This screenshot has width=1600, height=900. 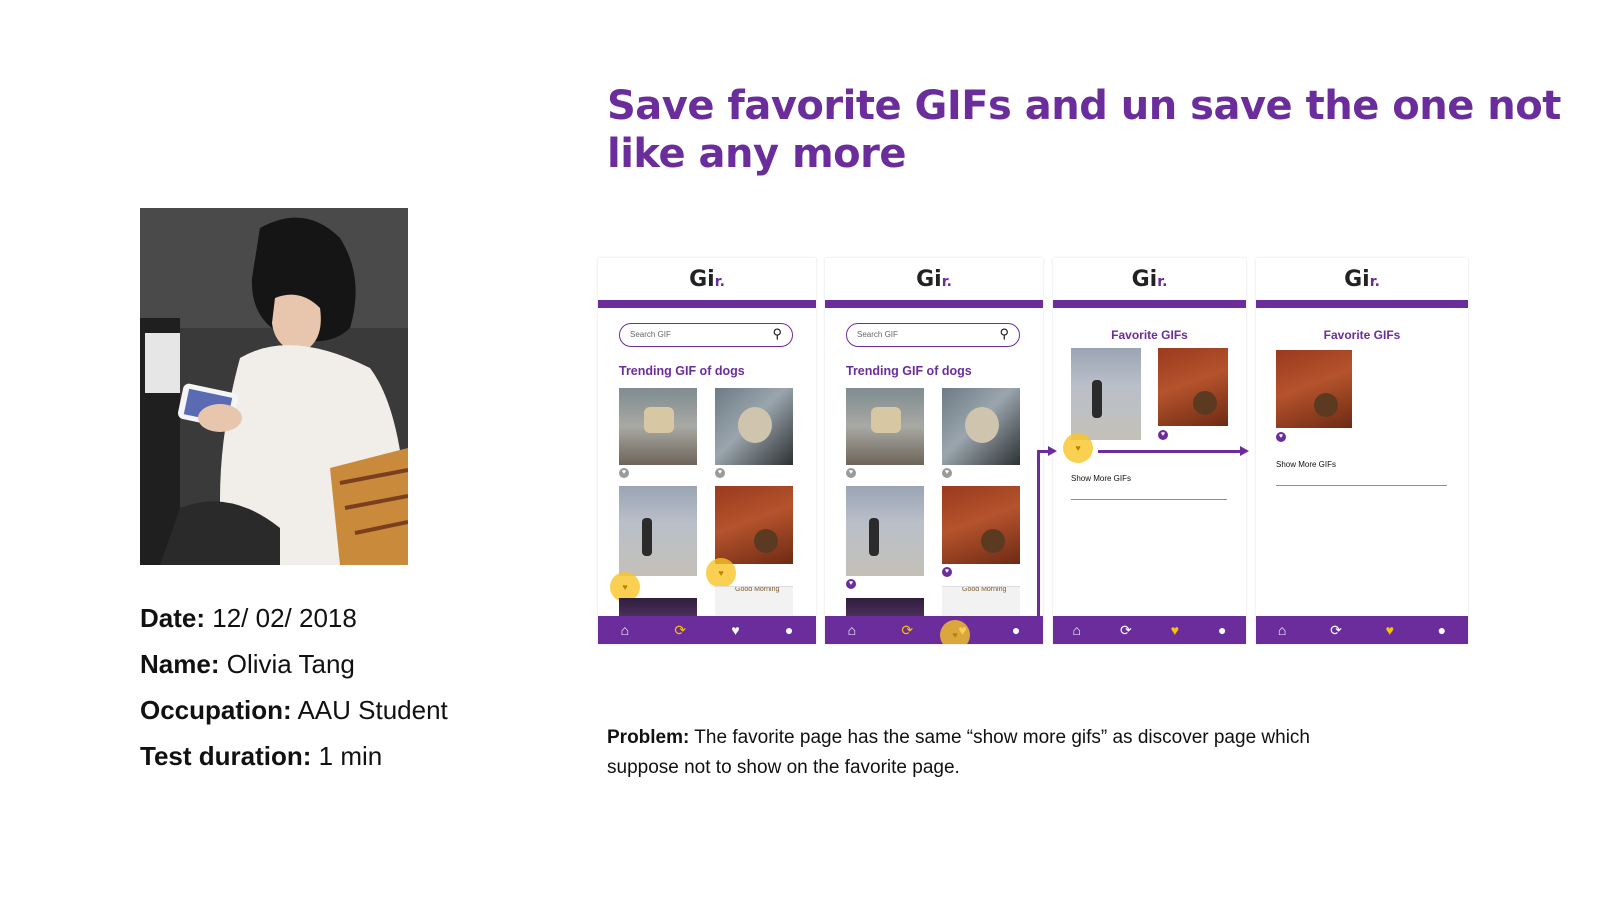 What do you see at coordinates (350, 756) in the screenshot?
I see `duration-value: 1 min` at bounding box center [350, 756].